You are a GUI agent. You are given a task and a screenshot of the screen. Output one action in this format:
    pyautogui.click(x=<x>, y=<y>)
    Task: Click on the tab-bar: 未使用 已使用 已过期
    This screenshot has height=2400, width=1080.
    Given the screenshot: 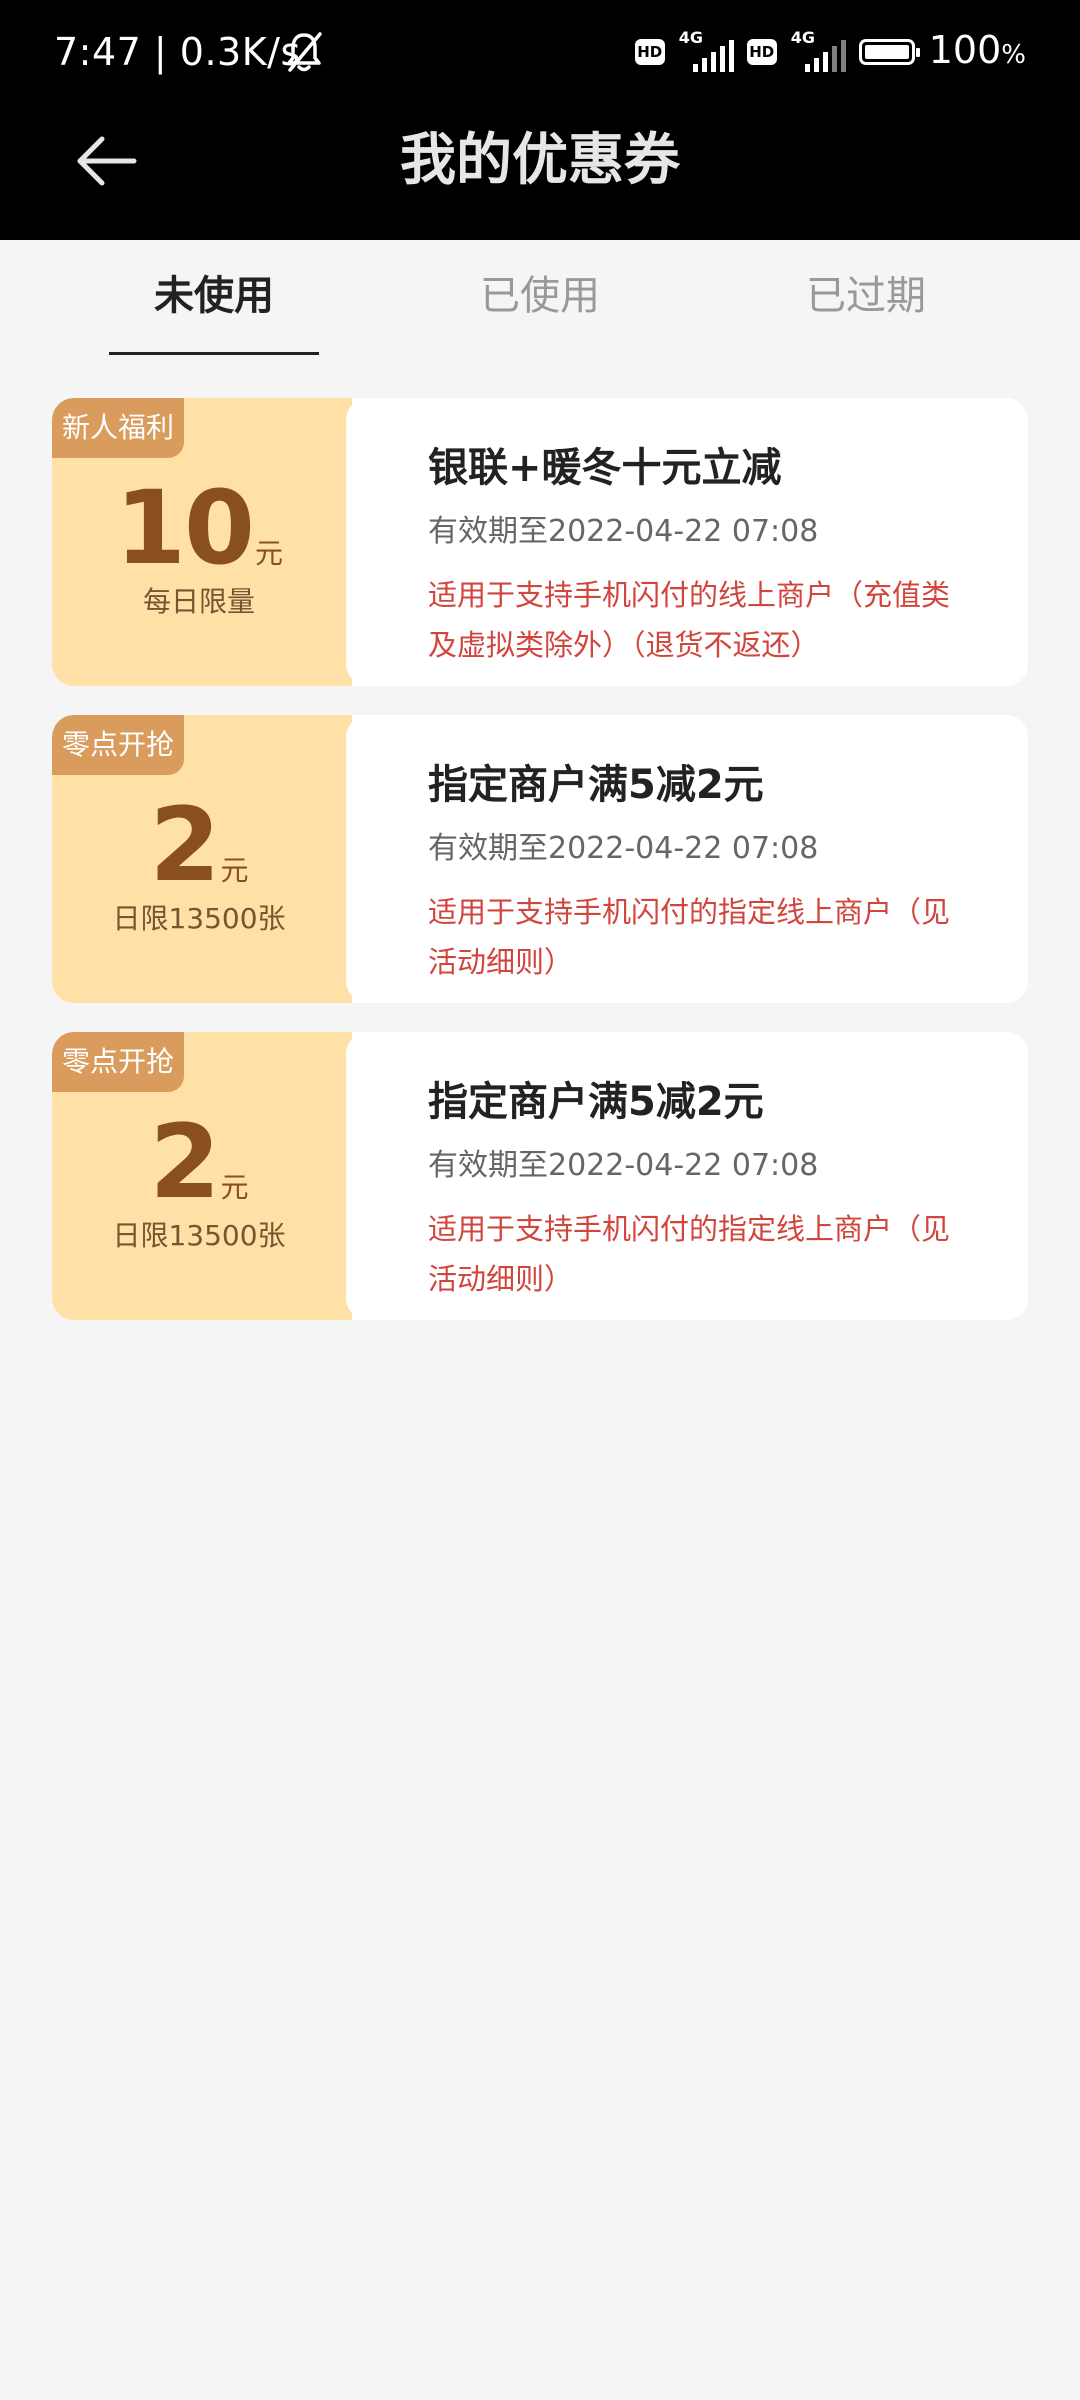 What is the action you would take?
    pyautogui.click(x=540, y=300)
    